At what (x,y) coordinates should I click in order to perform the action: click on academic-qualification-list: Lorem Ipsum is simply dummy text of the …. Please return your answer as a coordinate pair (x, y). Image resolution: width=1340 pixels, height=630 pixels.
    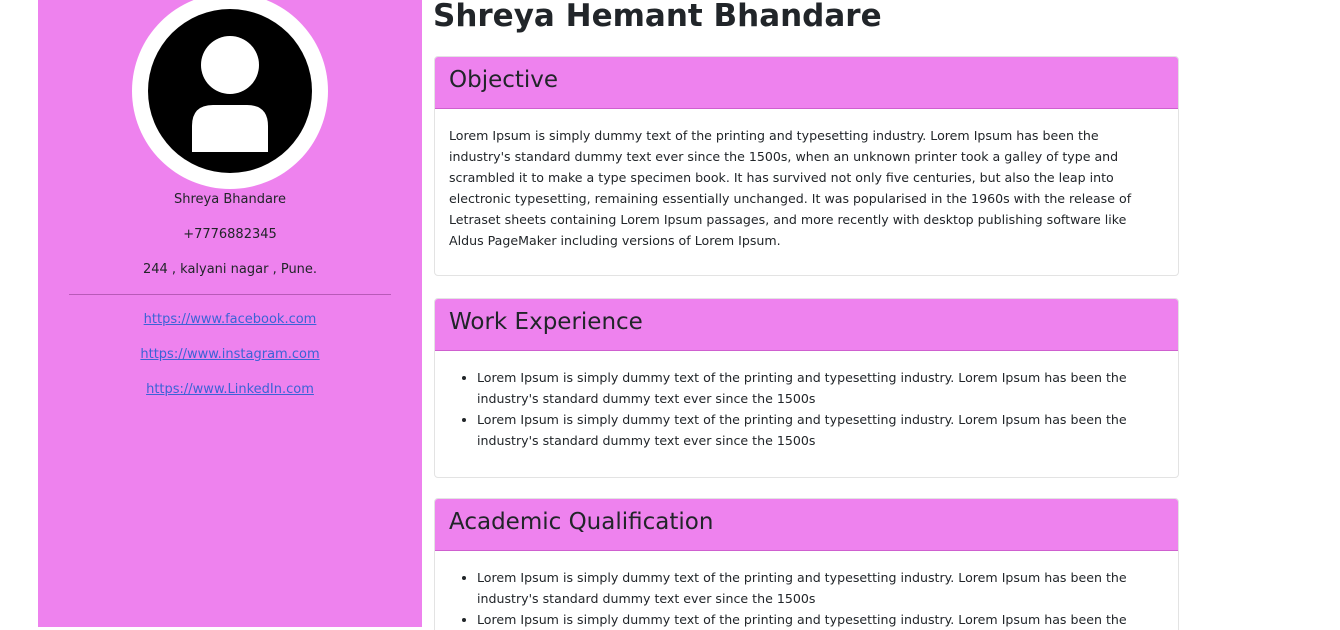
    Looking at the image, I should click on (806, 598).